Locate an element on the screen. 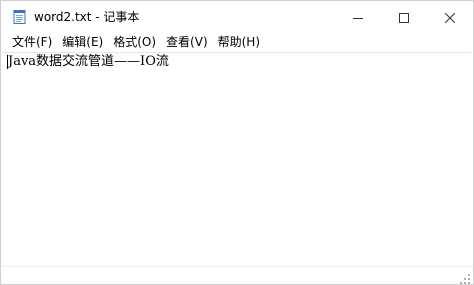 The width and height of the screenshot is (474, 285). close-button is located at coordinates (450, 17).